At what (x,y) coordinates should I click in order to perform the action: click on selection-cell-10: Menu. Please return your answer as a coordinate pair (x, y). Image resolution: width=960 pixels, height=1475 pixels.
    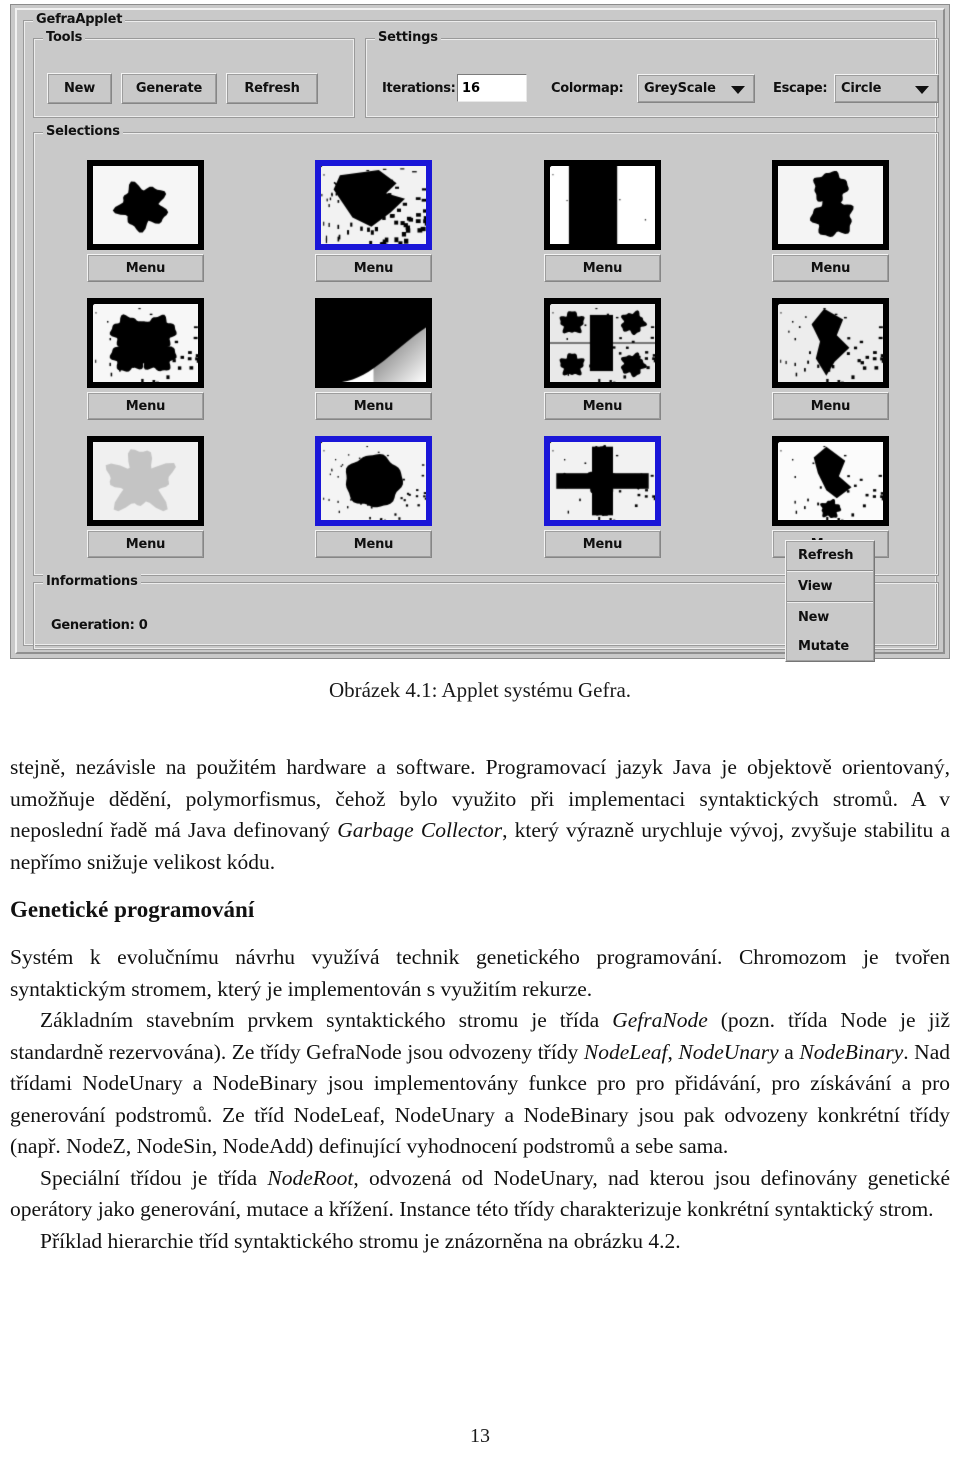
    Looking at the image, I should click on (373, 497).